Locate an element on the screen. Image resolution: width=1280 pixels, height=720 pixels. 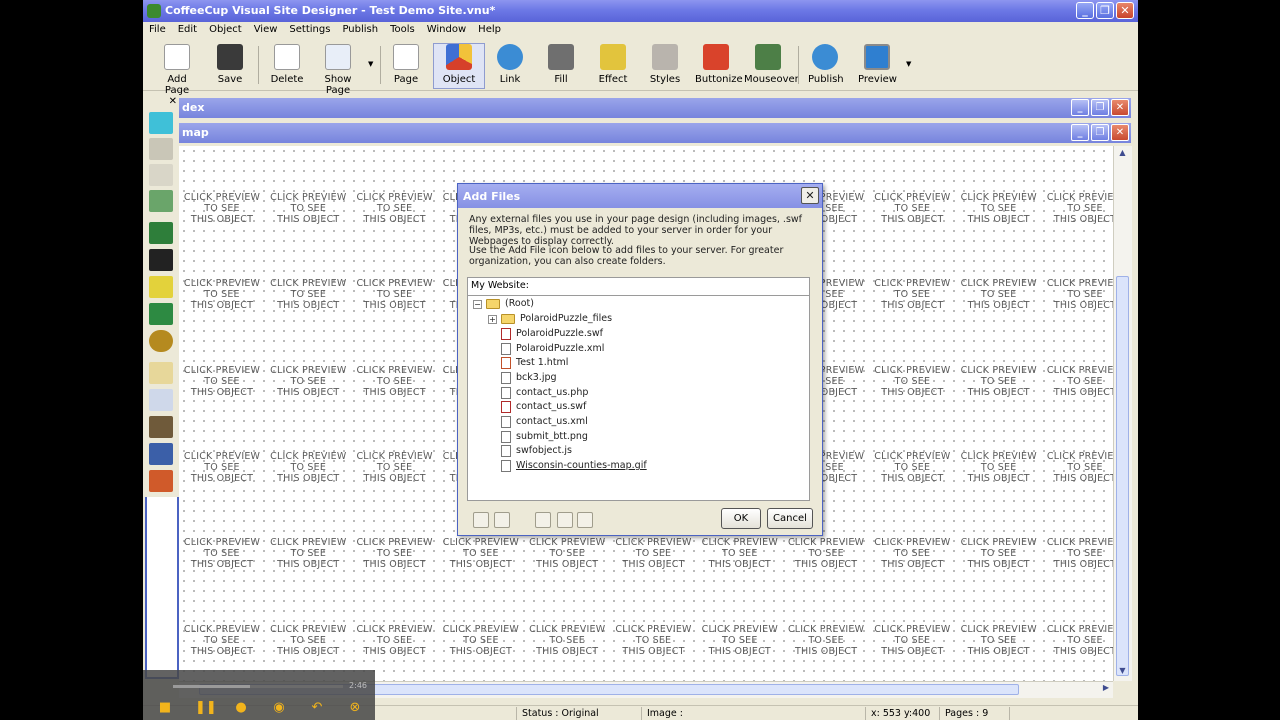
menu-object: Object is located at coordinates (225, 30).